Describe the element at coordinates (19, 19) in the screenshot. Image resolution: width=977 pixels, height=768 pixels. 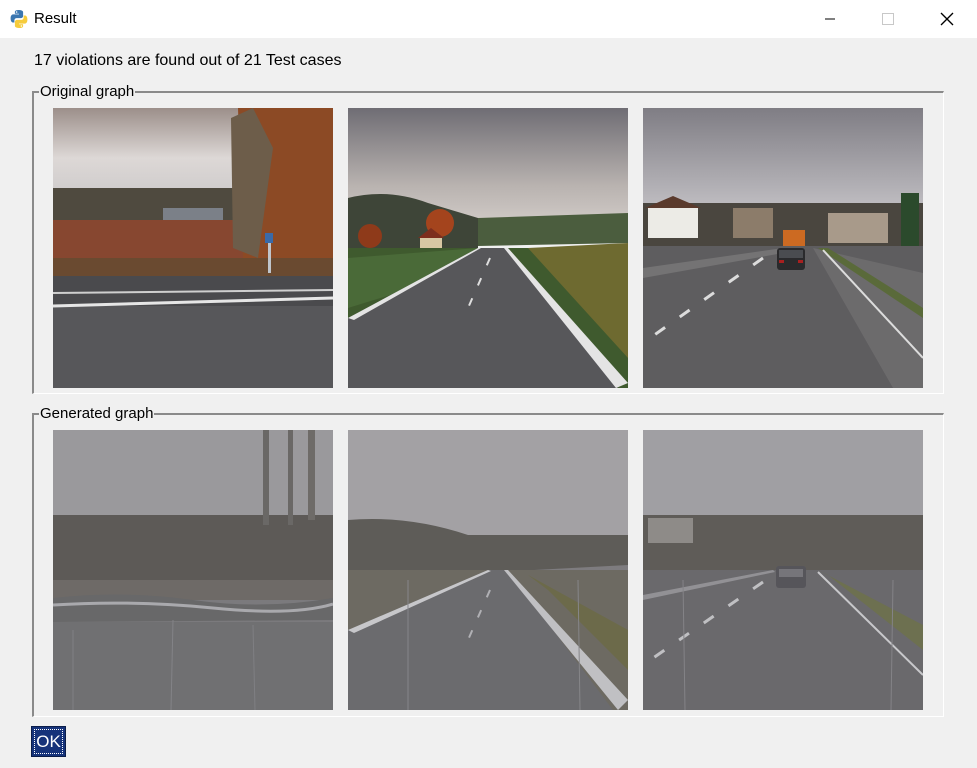
I see `python-icon` at that location.